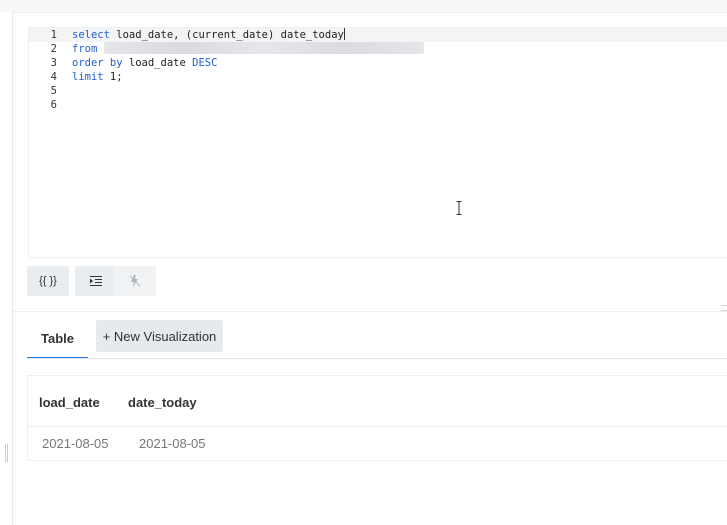 This screenshot has height=525, width=727. I want to click on tab-table-label: Table, so click(57, 338).